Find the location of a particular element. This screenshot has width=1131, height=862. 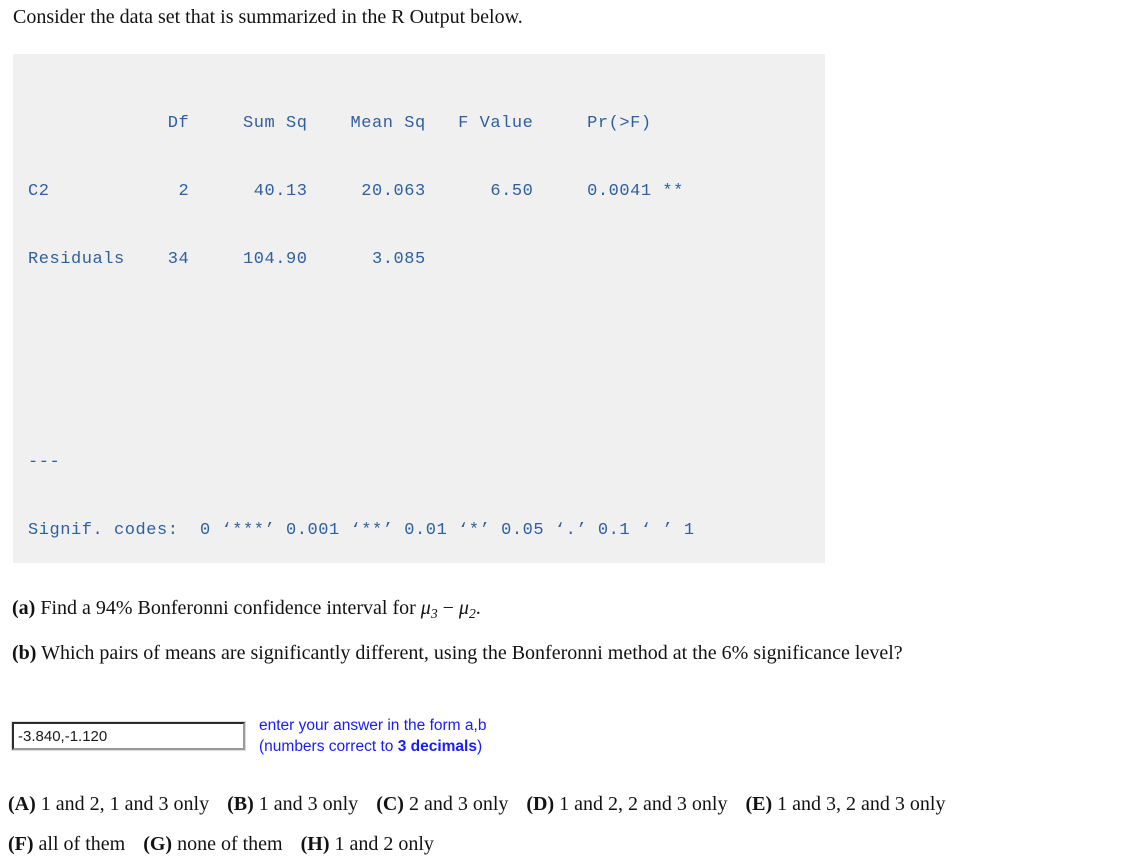

option-d-text: 1 and 2, 2 and 3 only is located at coordinates (643, 804).